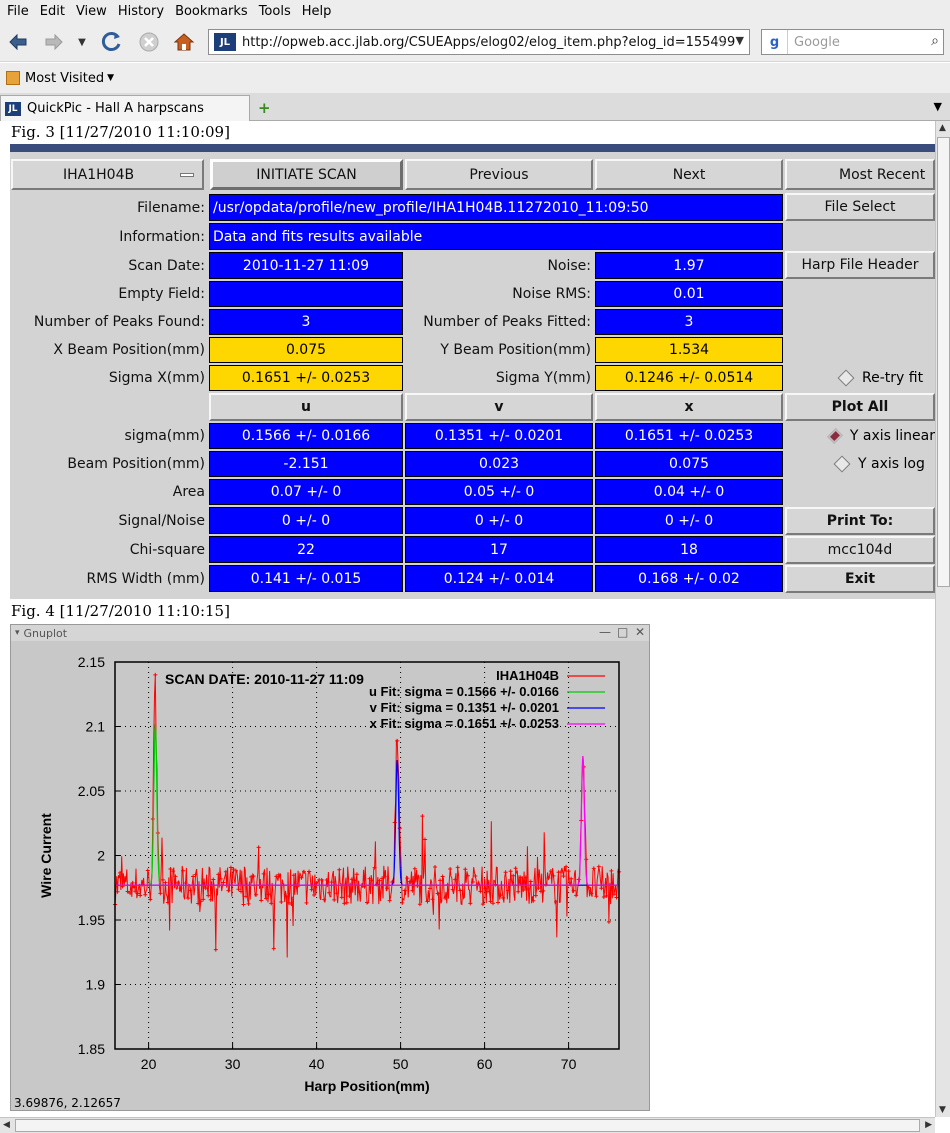 This screenshot has height=1133, width=950. What do you see at coordinates (935, 41) in the screenshot?
I see `search-icon: ⌕` at bounding box center [935, 41].